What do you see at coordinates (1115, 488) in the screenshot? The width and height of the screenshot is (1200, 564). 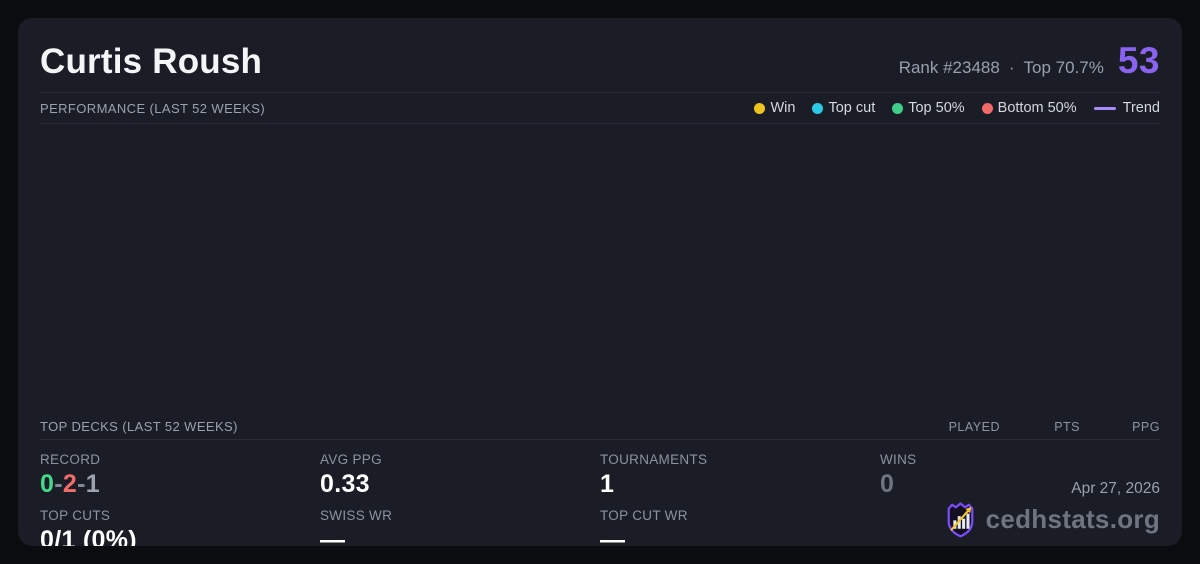 I see `footer-date: Apr 27, 2026` at bounding box center [1115, 488].